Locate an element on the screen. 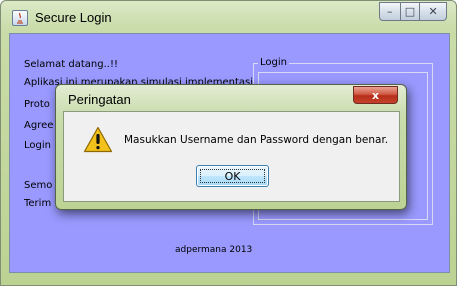 Image resolution: width=457 pixels, height=286 pixels. focus-ring is located at coordinates (232, 176).